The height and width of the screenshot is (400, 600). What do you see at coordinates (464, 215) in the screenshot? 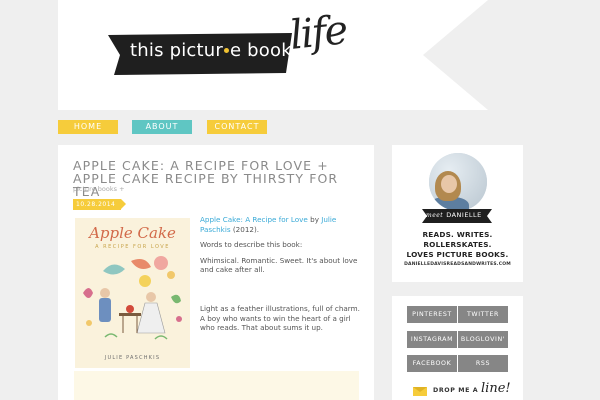
I see `meet-name: DANIELLE` at bounding box center [464, 215].